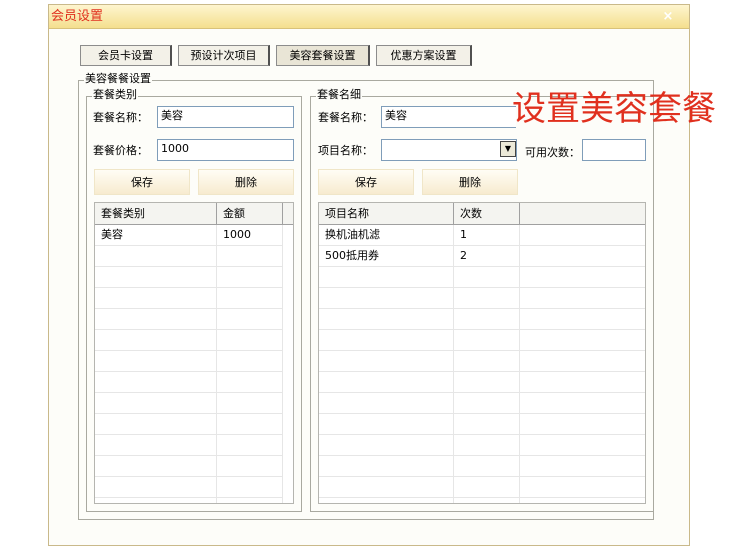  What do you see at coordinates (424, 55) in the screenshot?
I see `tab-discount-plan: 优惠方案设置` at bounding box center [424, 55].